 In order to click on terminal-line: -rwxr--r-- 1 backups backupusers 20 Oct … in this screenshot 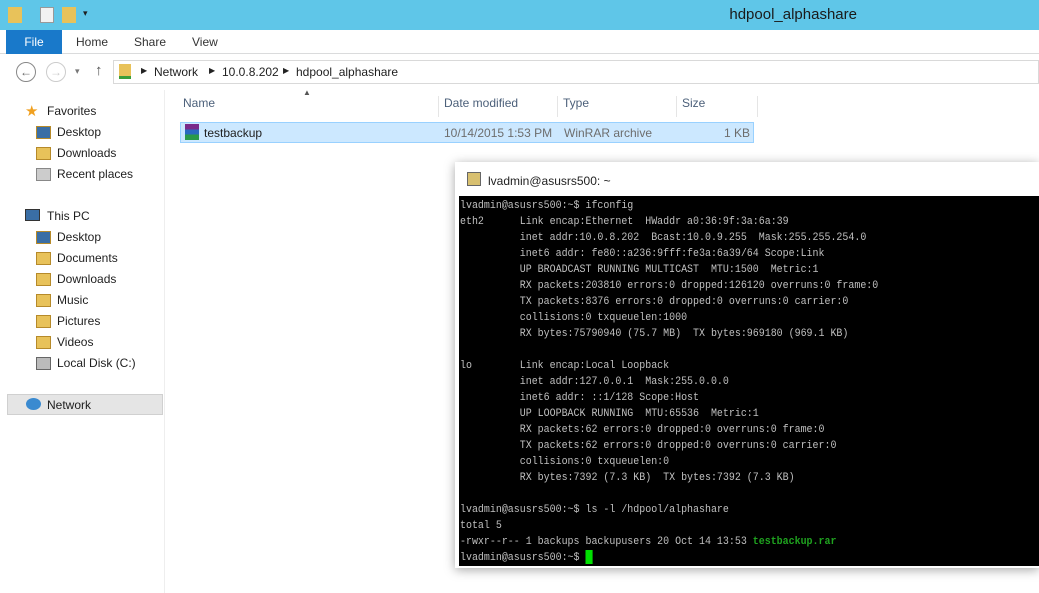, I will do `click(717, 542)`.